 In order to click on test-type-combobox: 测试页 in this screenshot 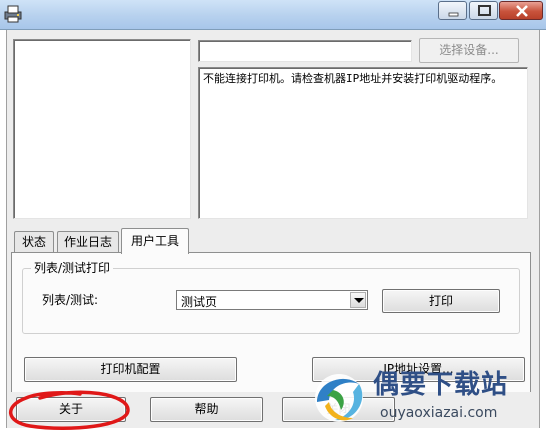, I will do `click(272, 300)`.